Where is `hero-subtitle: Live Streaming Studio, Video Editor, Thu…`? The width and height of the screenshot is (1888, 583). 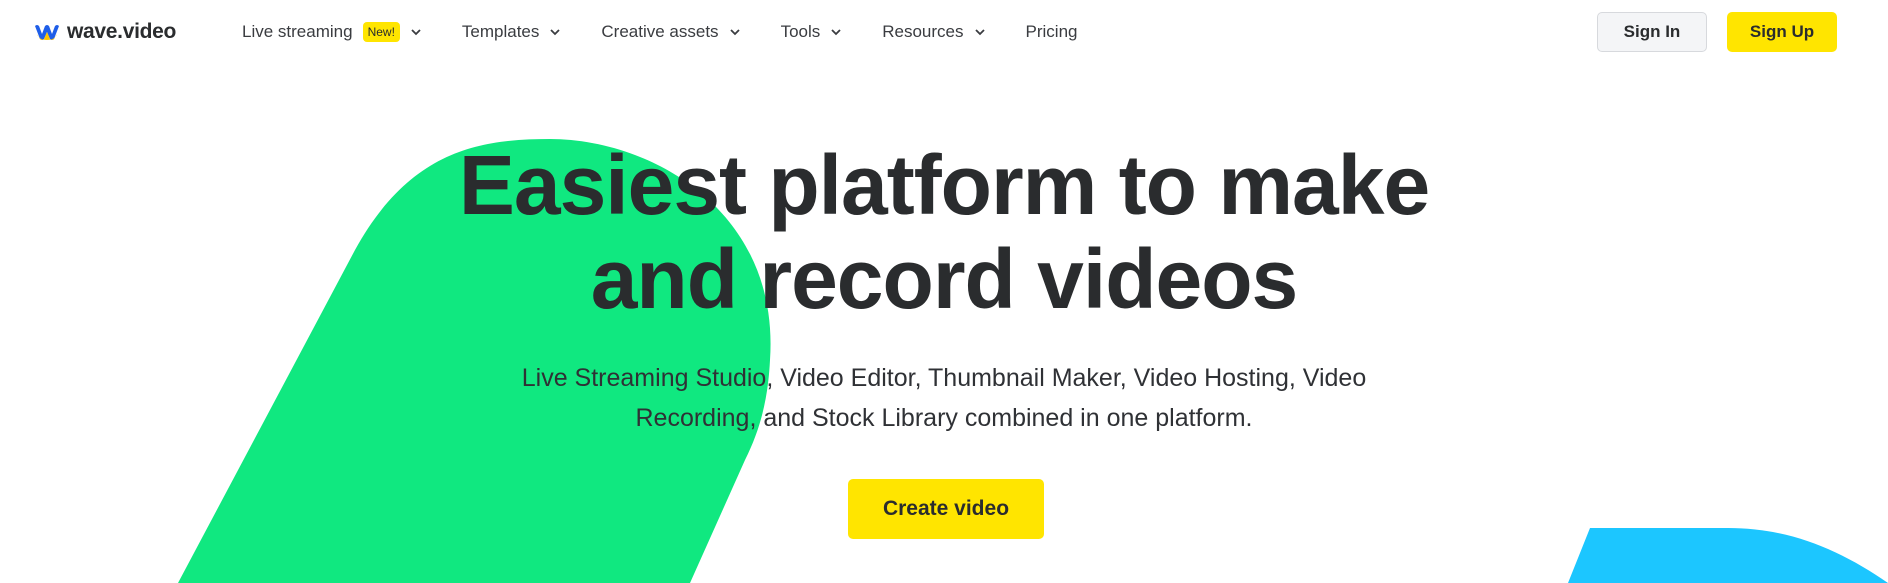
hero-subtitle: Live Streaming Studio, Video Editor, Thu… is located at coordinates (944, 398).